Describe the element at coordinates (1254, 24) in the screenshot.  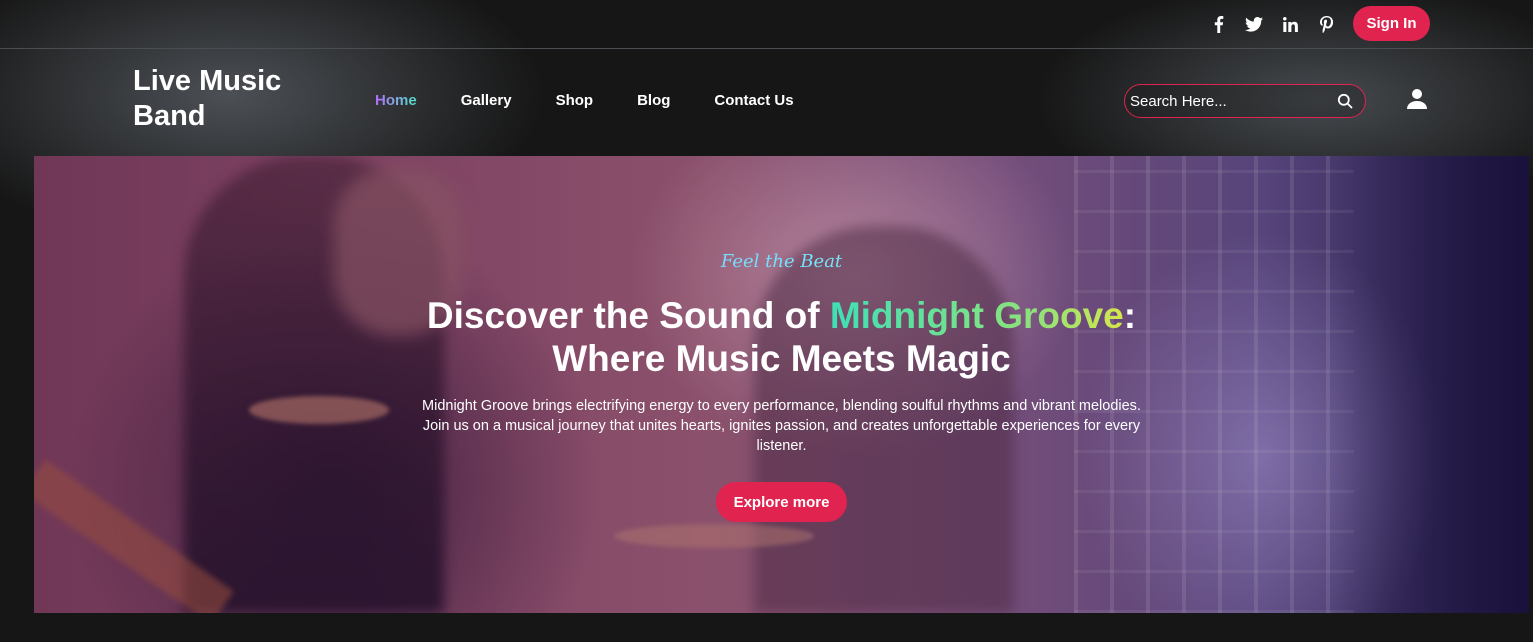
I see `twitter-icon` at that location.